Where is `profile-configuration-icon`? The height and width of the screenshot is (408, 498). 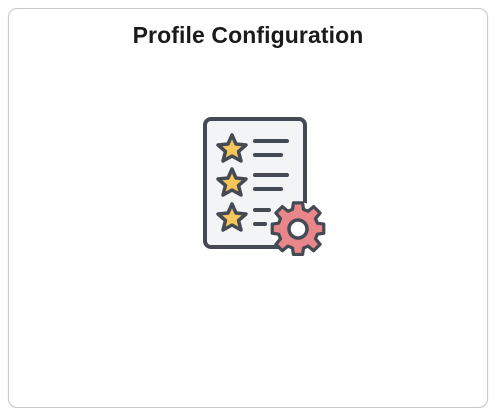
profile-configuration-icon is located at coordinates (270, 193).